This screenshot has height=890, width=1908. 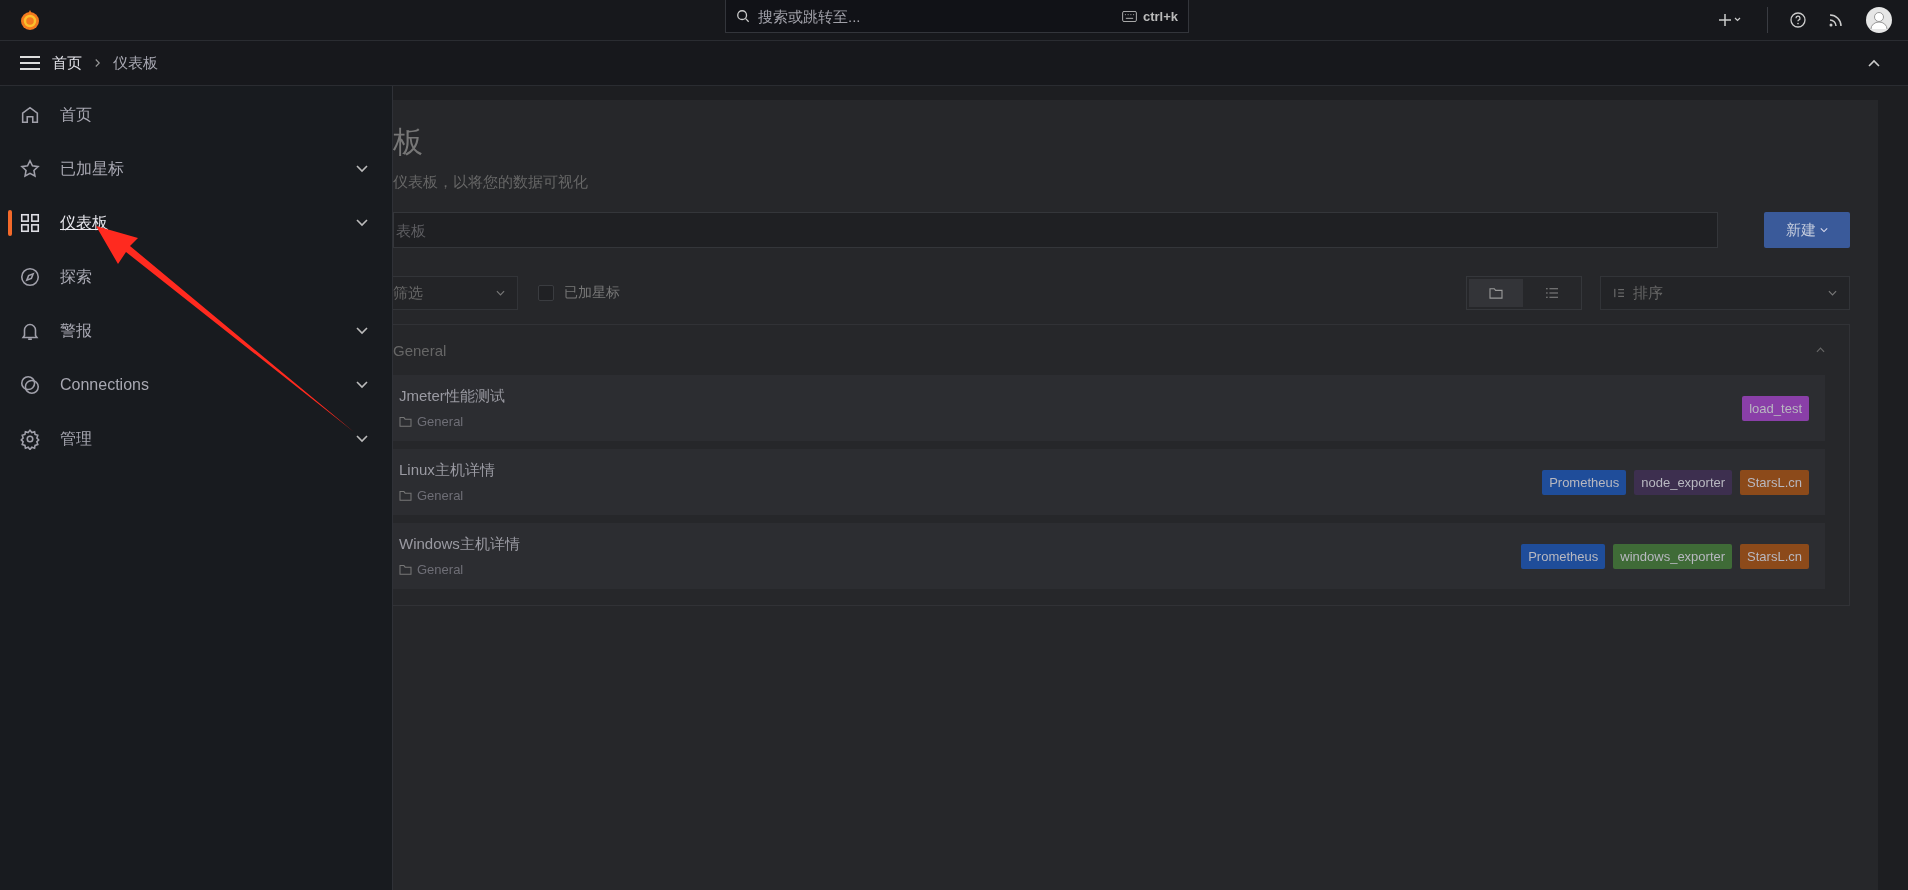 What do you see at coordinates (1683, 482) in the screenshot?
I see `tag: node_exporter` at bounding box center [1683, 482].